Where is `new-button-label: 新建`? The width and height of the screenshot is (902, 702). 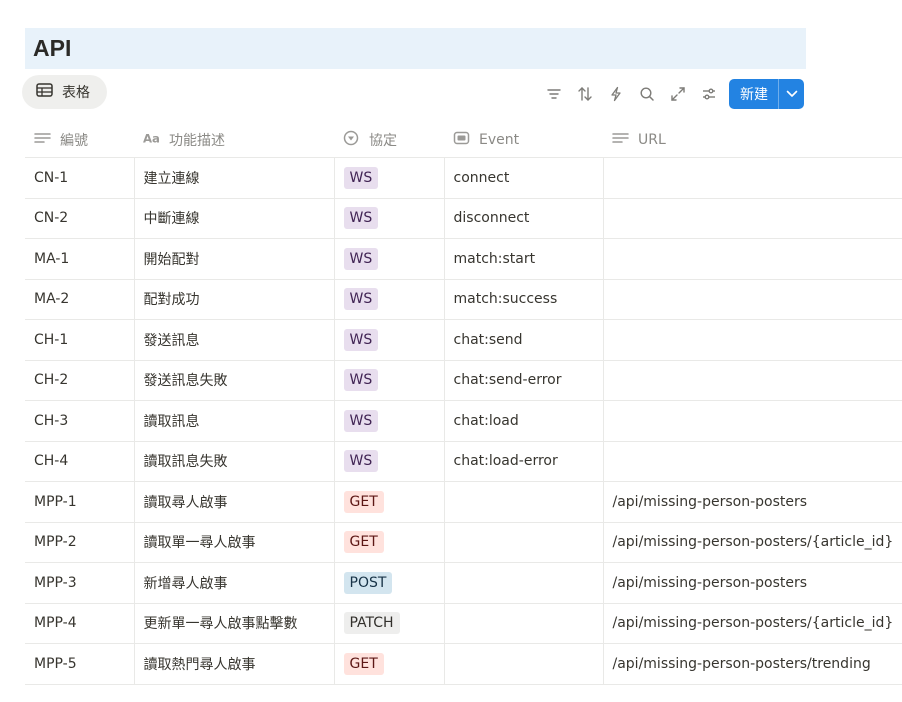 new-button-label: 新建 is located at coordinates (753, 94).